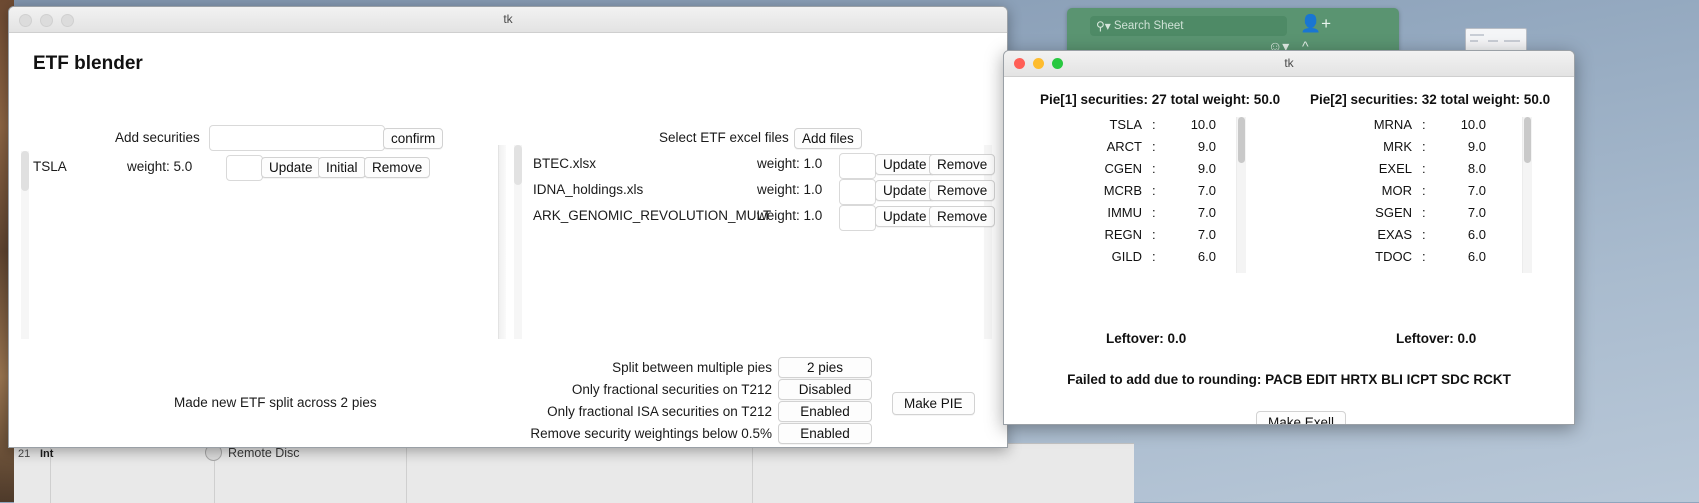  Describe the element at coordinates (1124, 212) in the screenshot. I see `pie1-ticker: IMMU` at that location.